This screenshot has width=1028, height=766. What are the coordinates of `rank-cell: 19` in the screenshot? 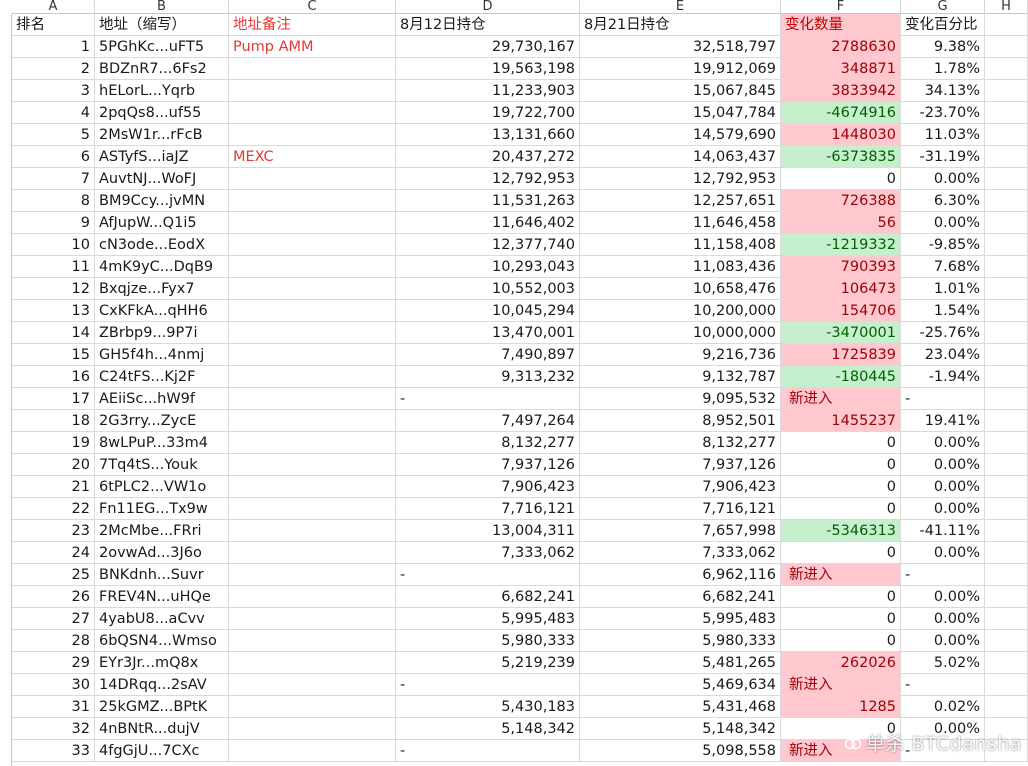 It's located at (53, 443).